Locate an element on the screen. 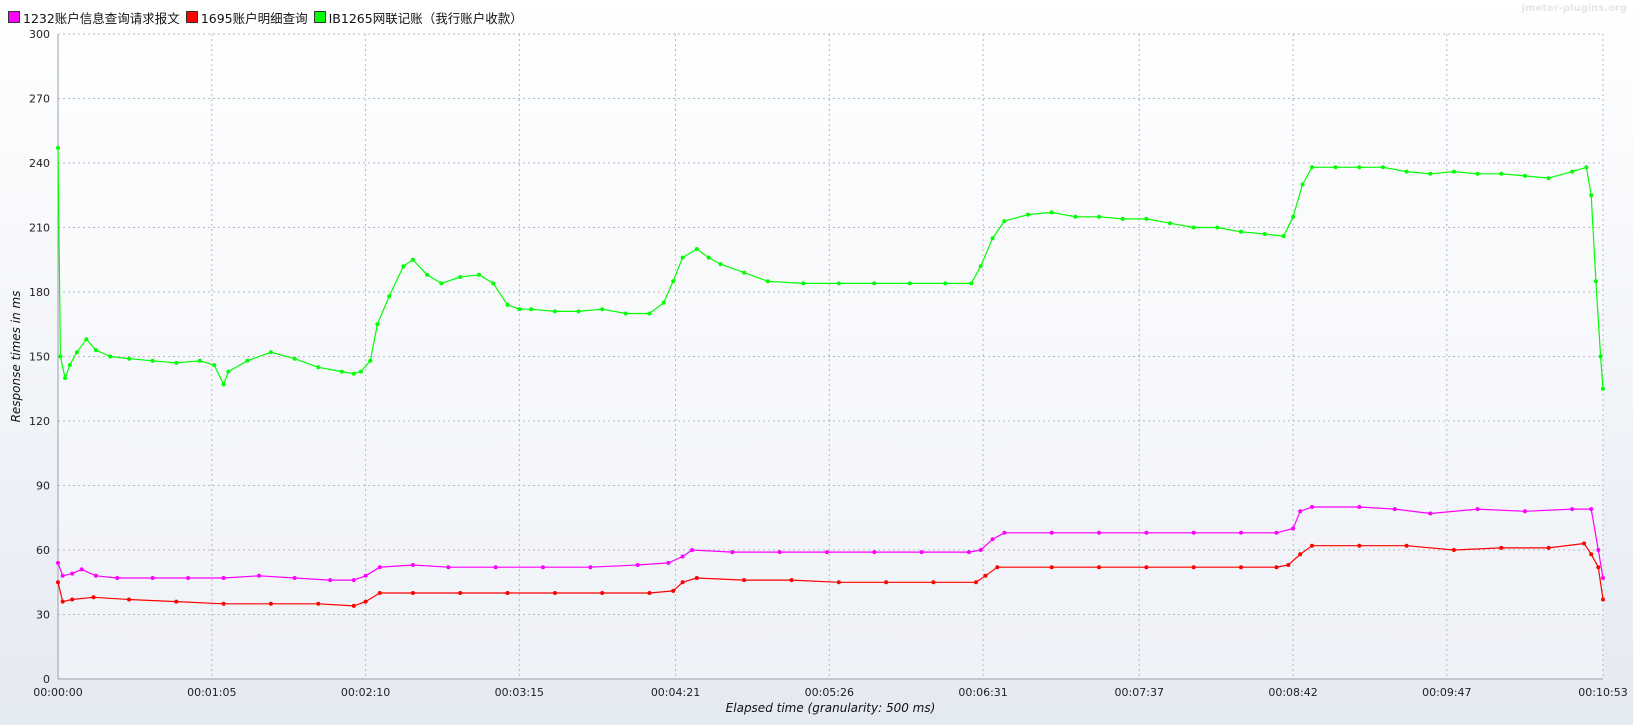 The height and width of the screenshot is (725, 1633). y-tick-label: 300 is located at coordinates (39, 34).